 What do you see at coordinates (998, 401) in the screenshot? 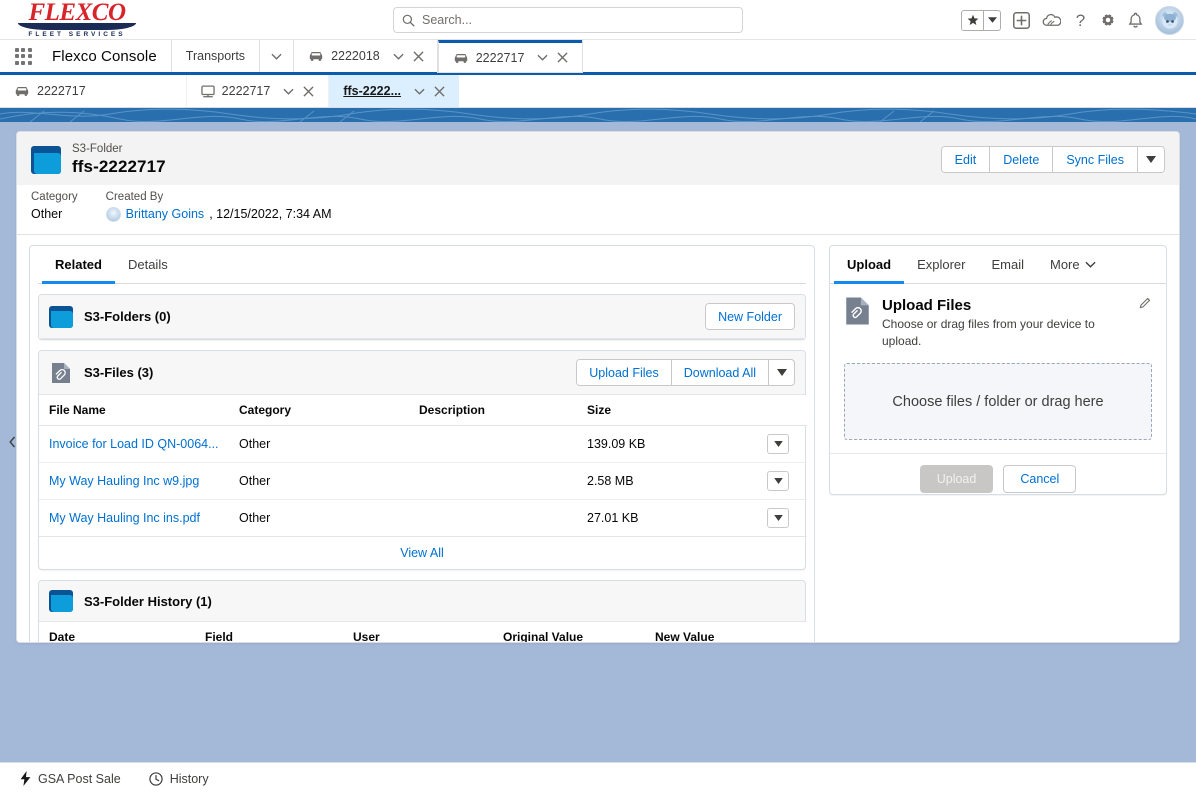
I see `file-dropzone: Choose files / folder or drag here` at bounding box center [998, 401].